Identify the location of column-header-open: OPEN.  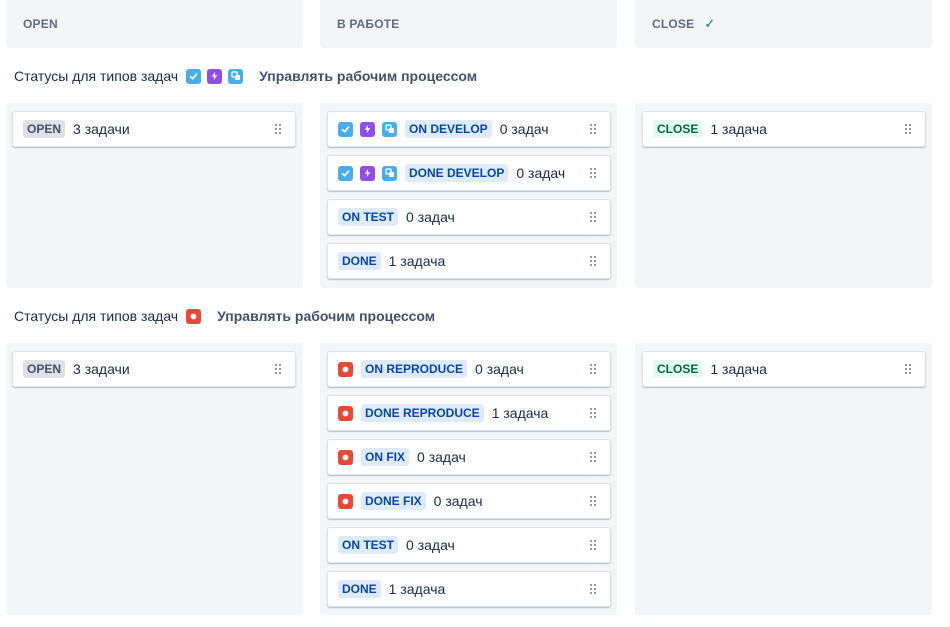
(154, 24).